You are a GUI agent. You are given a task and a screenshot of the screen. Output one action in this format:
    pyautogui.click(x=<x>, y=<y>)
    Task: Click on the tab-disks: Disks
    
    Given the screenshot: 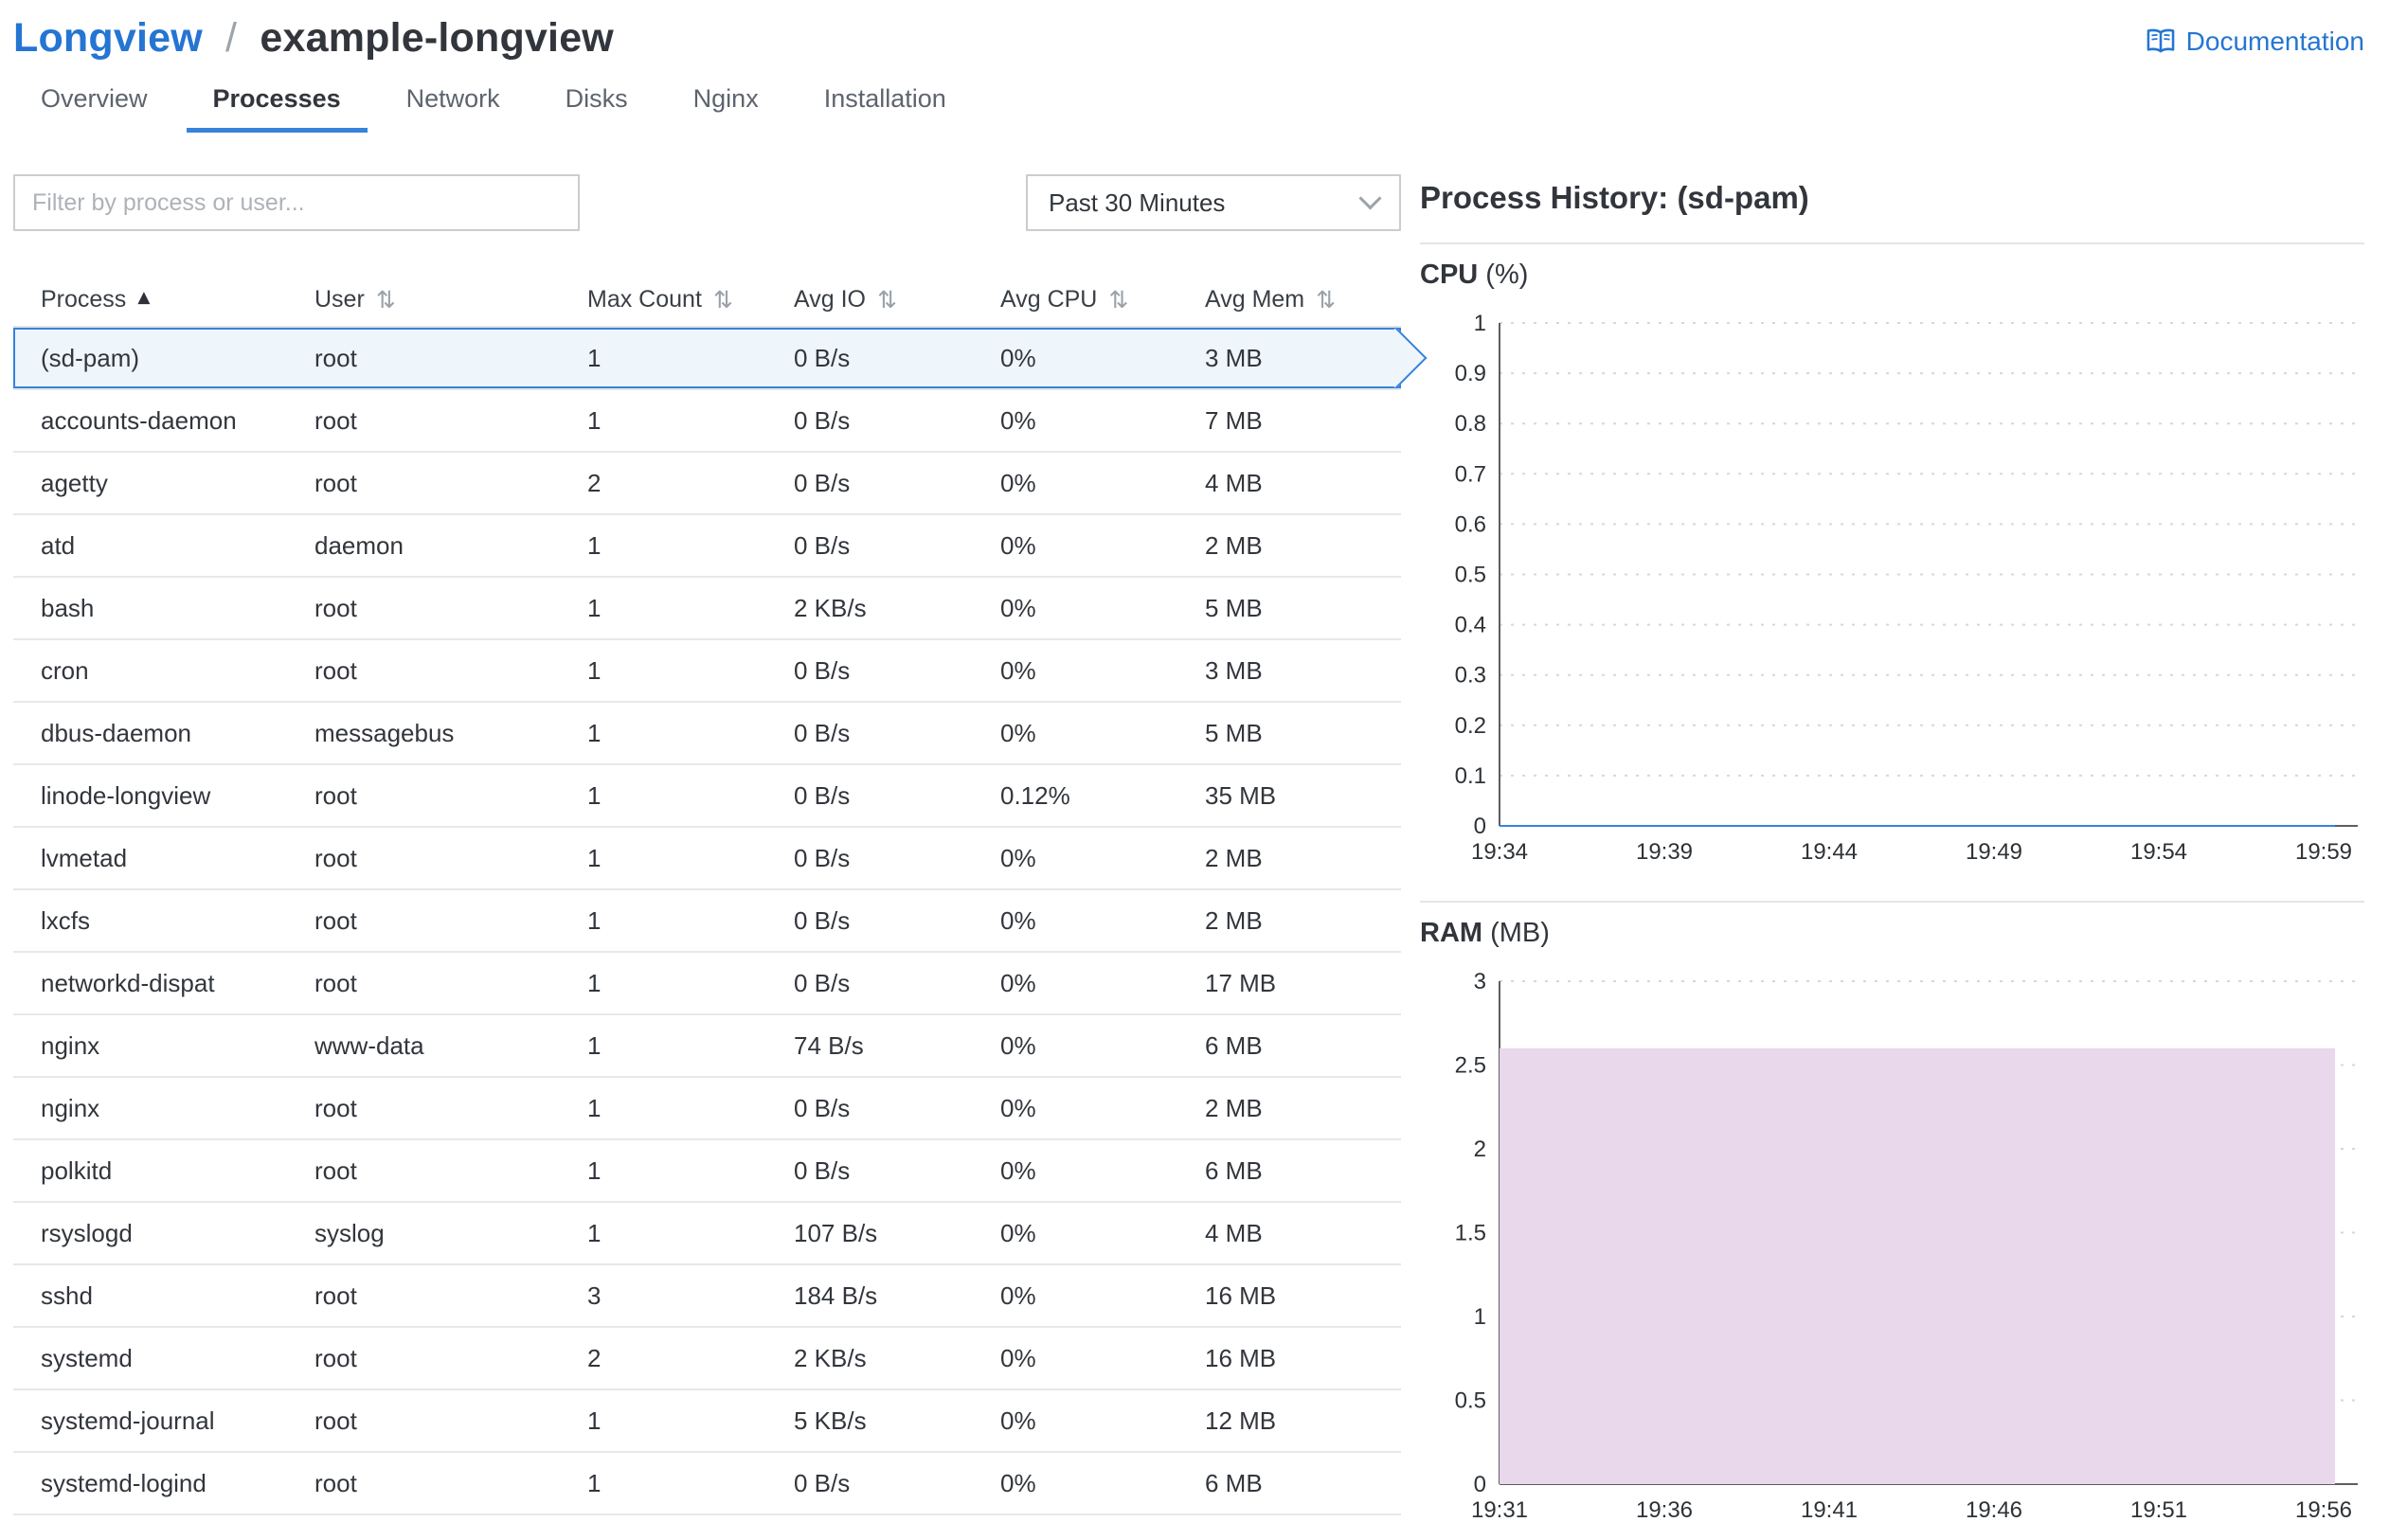 What is the action you would take?
    pyautogui.click(x=597, y=102)
    